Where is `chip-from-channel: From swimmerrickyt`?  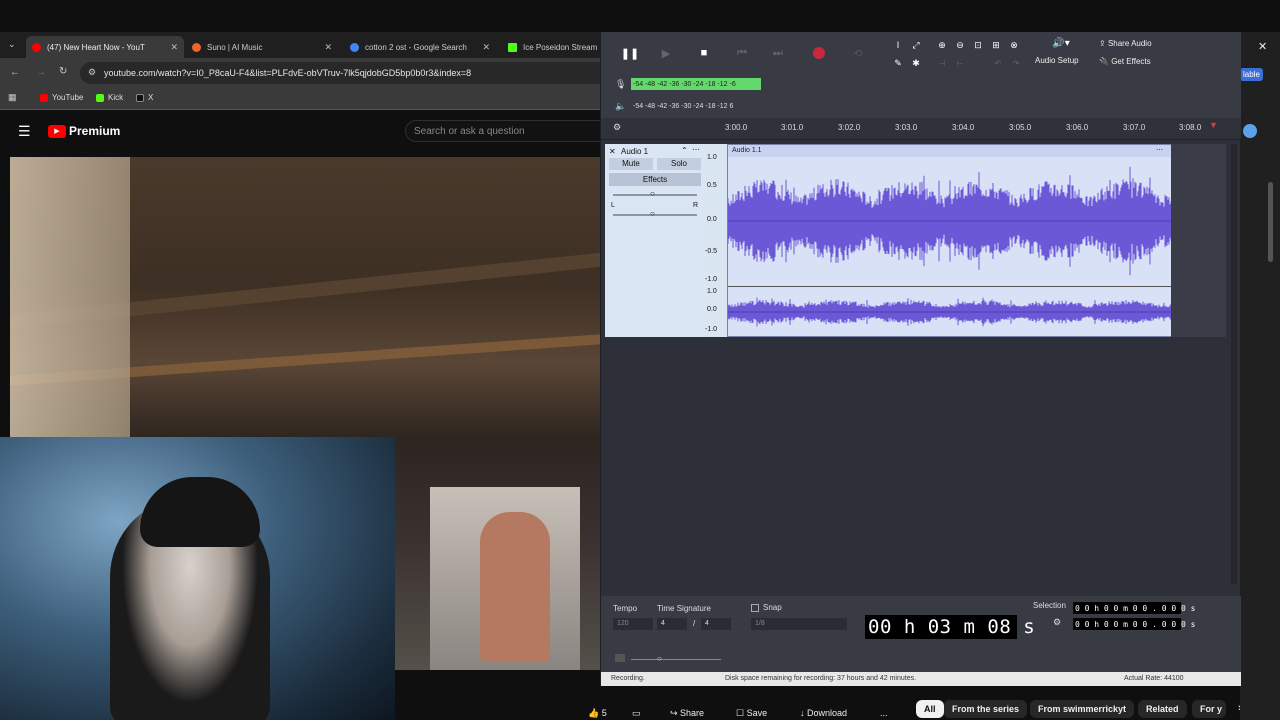
chip-from-channel: From swimmerrickyt is located at coordinates (1082, 709).